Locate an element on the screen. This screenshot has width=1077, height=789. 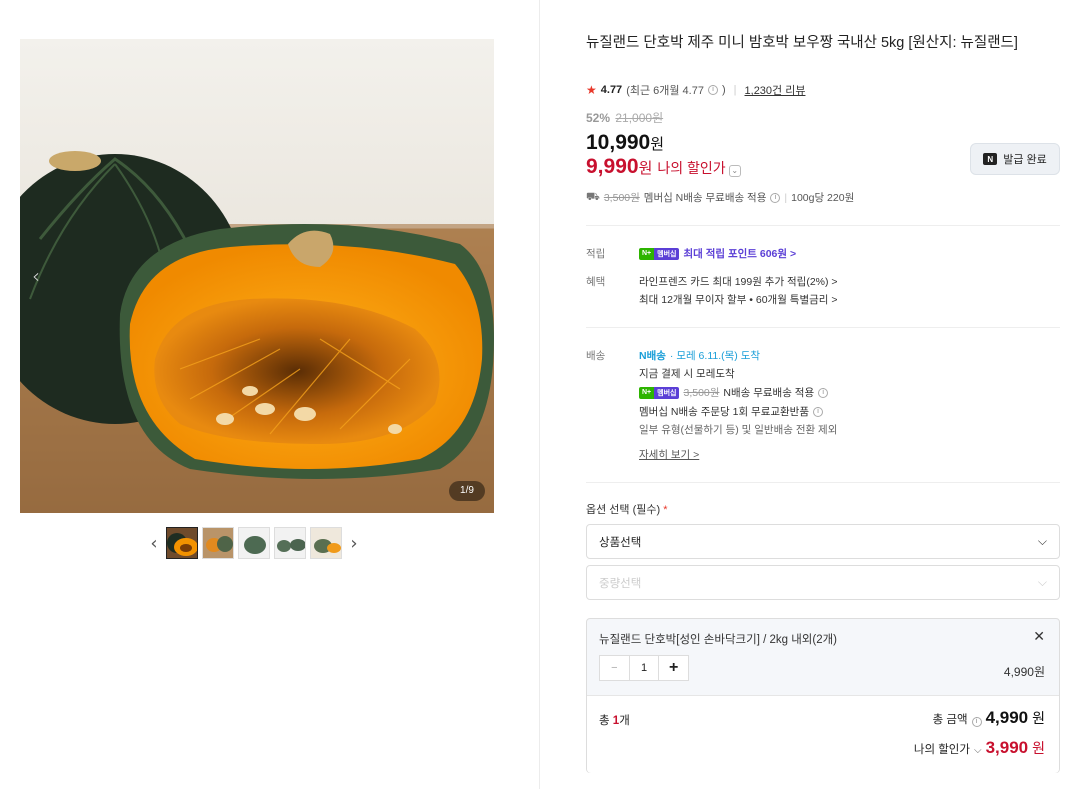
star-icon: ★ is located at coordinates (591, 90).